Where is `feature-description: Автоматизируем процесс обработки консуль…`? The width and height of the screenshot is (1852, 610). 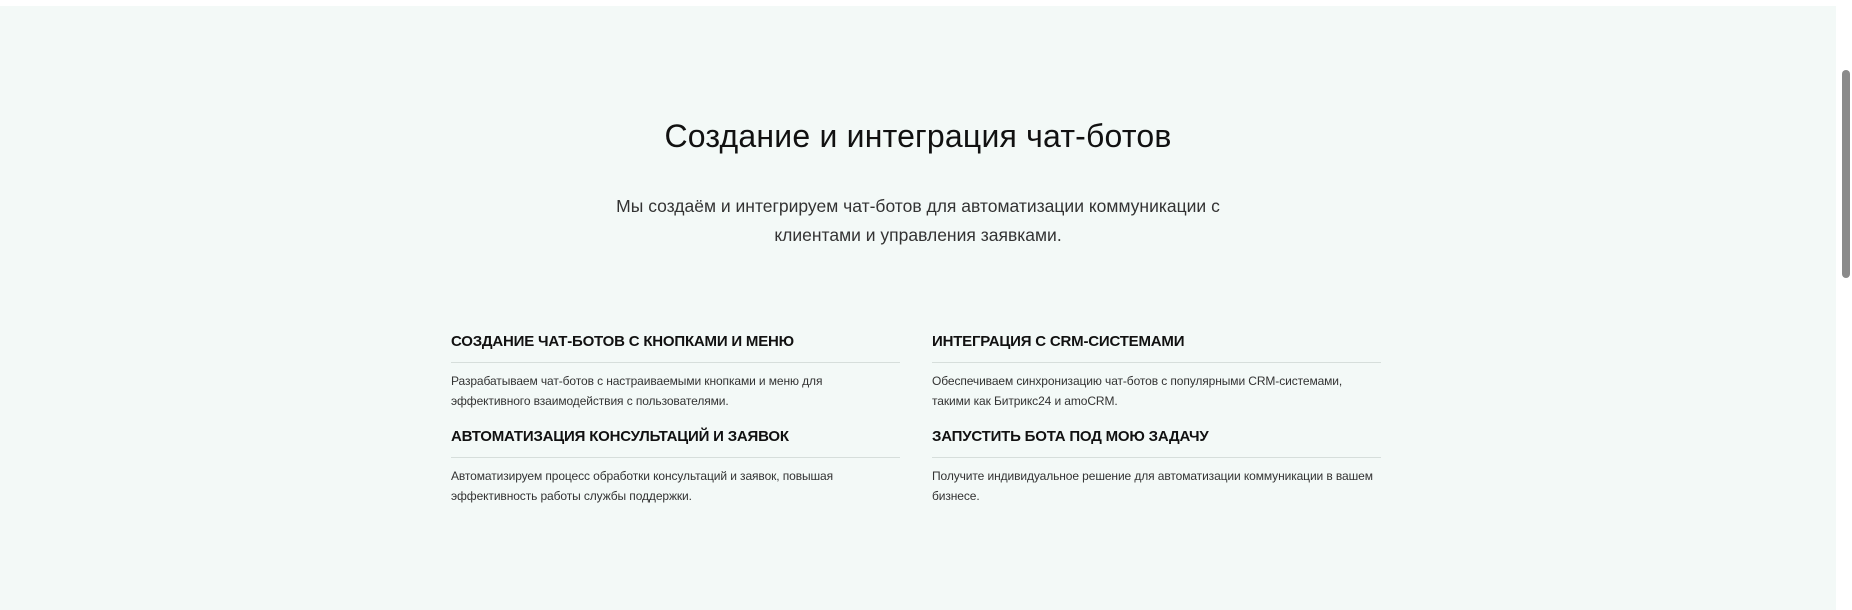
feature-description: Автоматизируем процесс обработки консуль… is located at coordinates (642, 486).